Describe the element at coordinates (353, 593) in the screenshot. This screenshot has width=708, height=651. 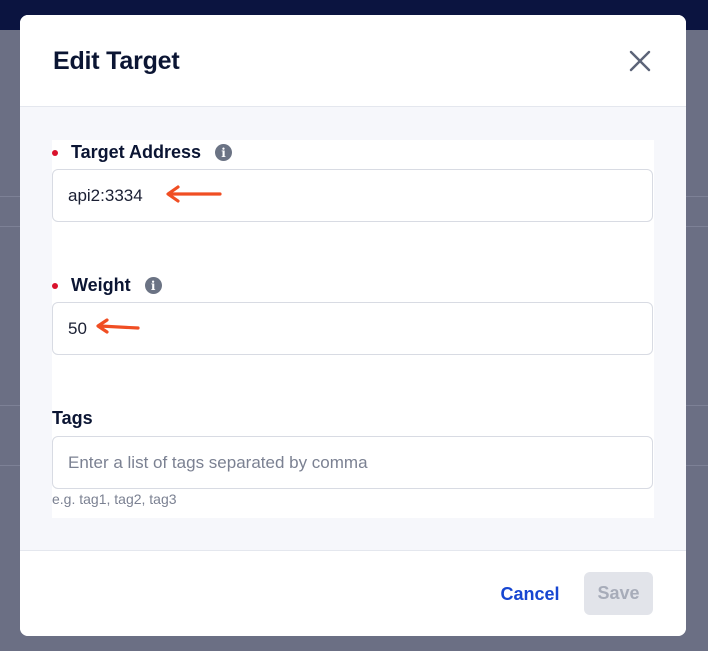
I see `dialog-footer: Cancel Save` at that location.